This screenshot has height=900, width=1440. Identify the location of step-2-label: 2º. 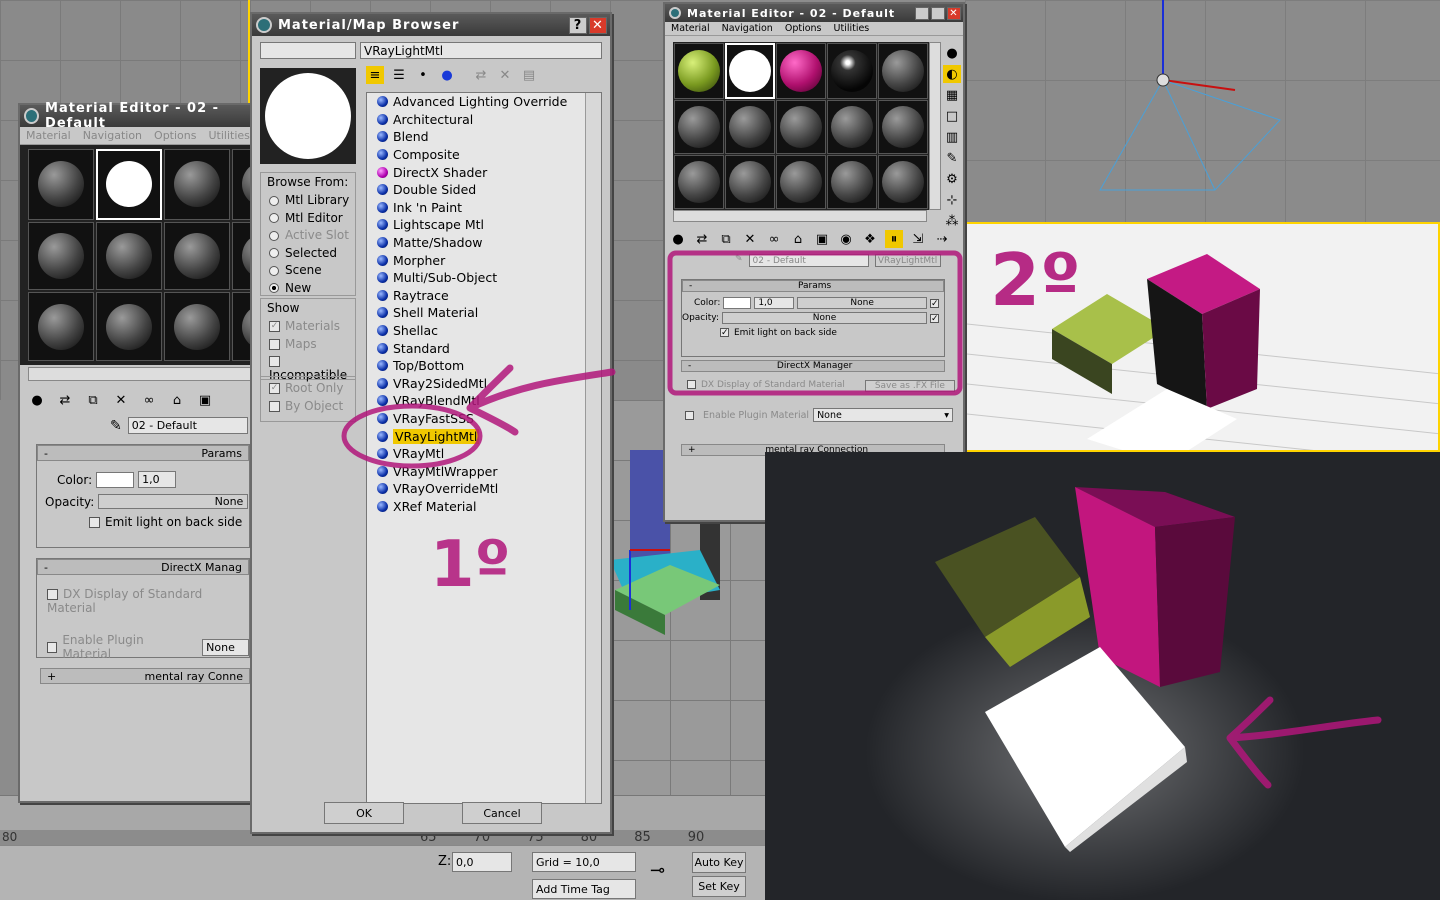
(1035, 280).